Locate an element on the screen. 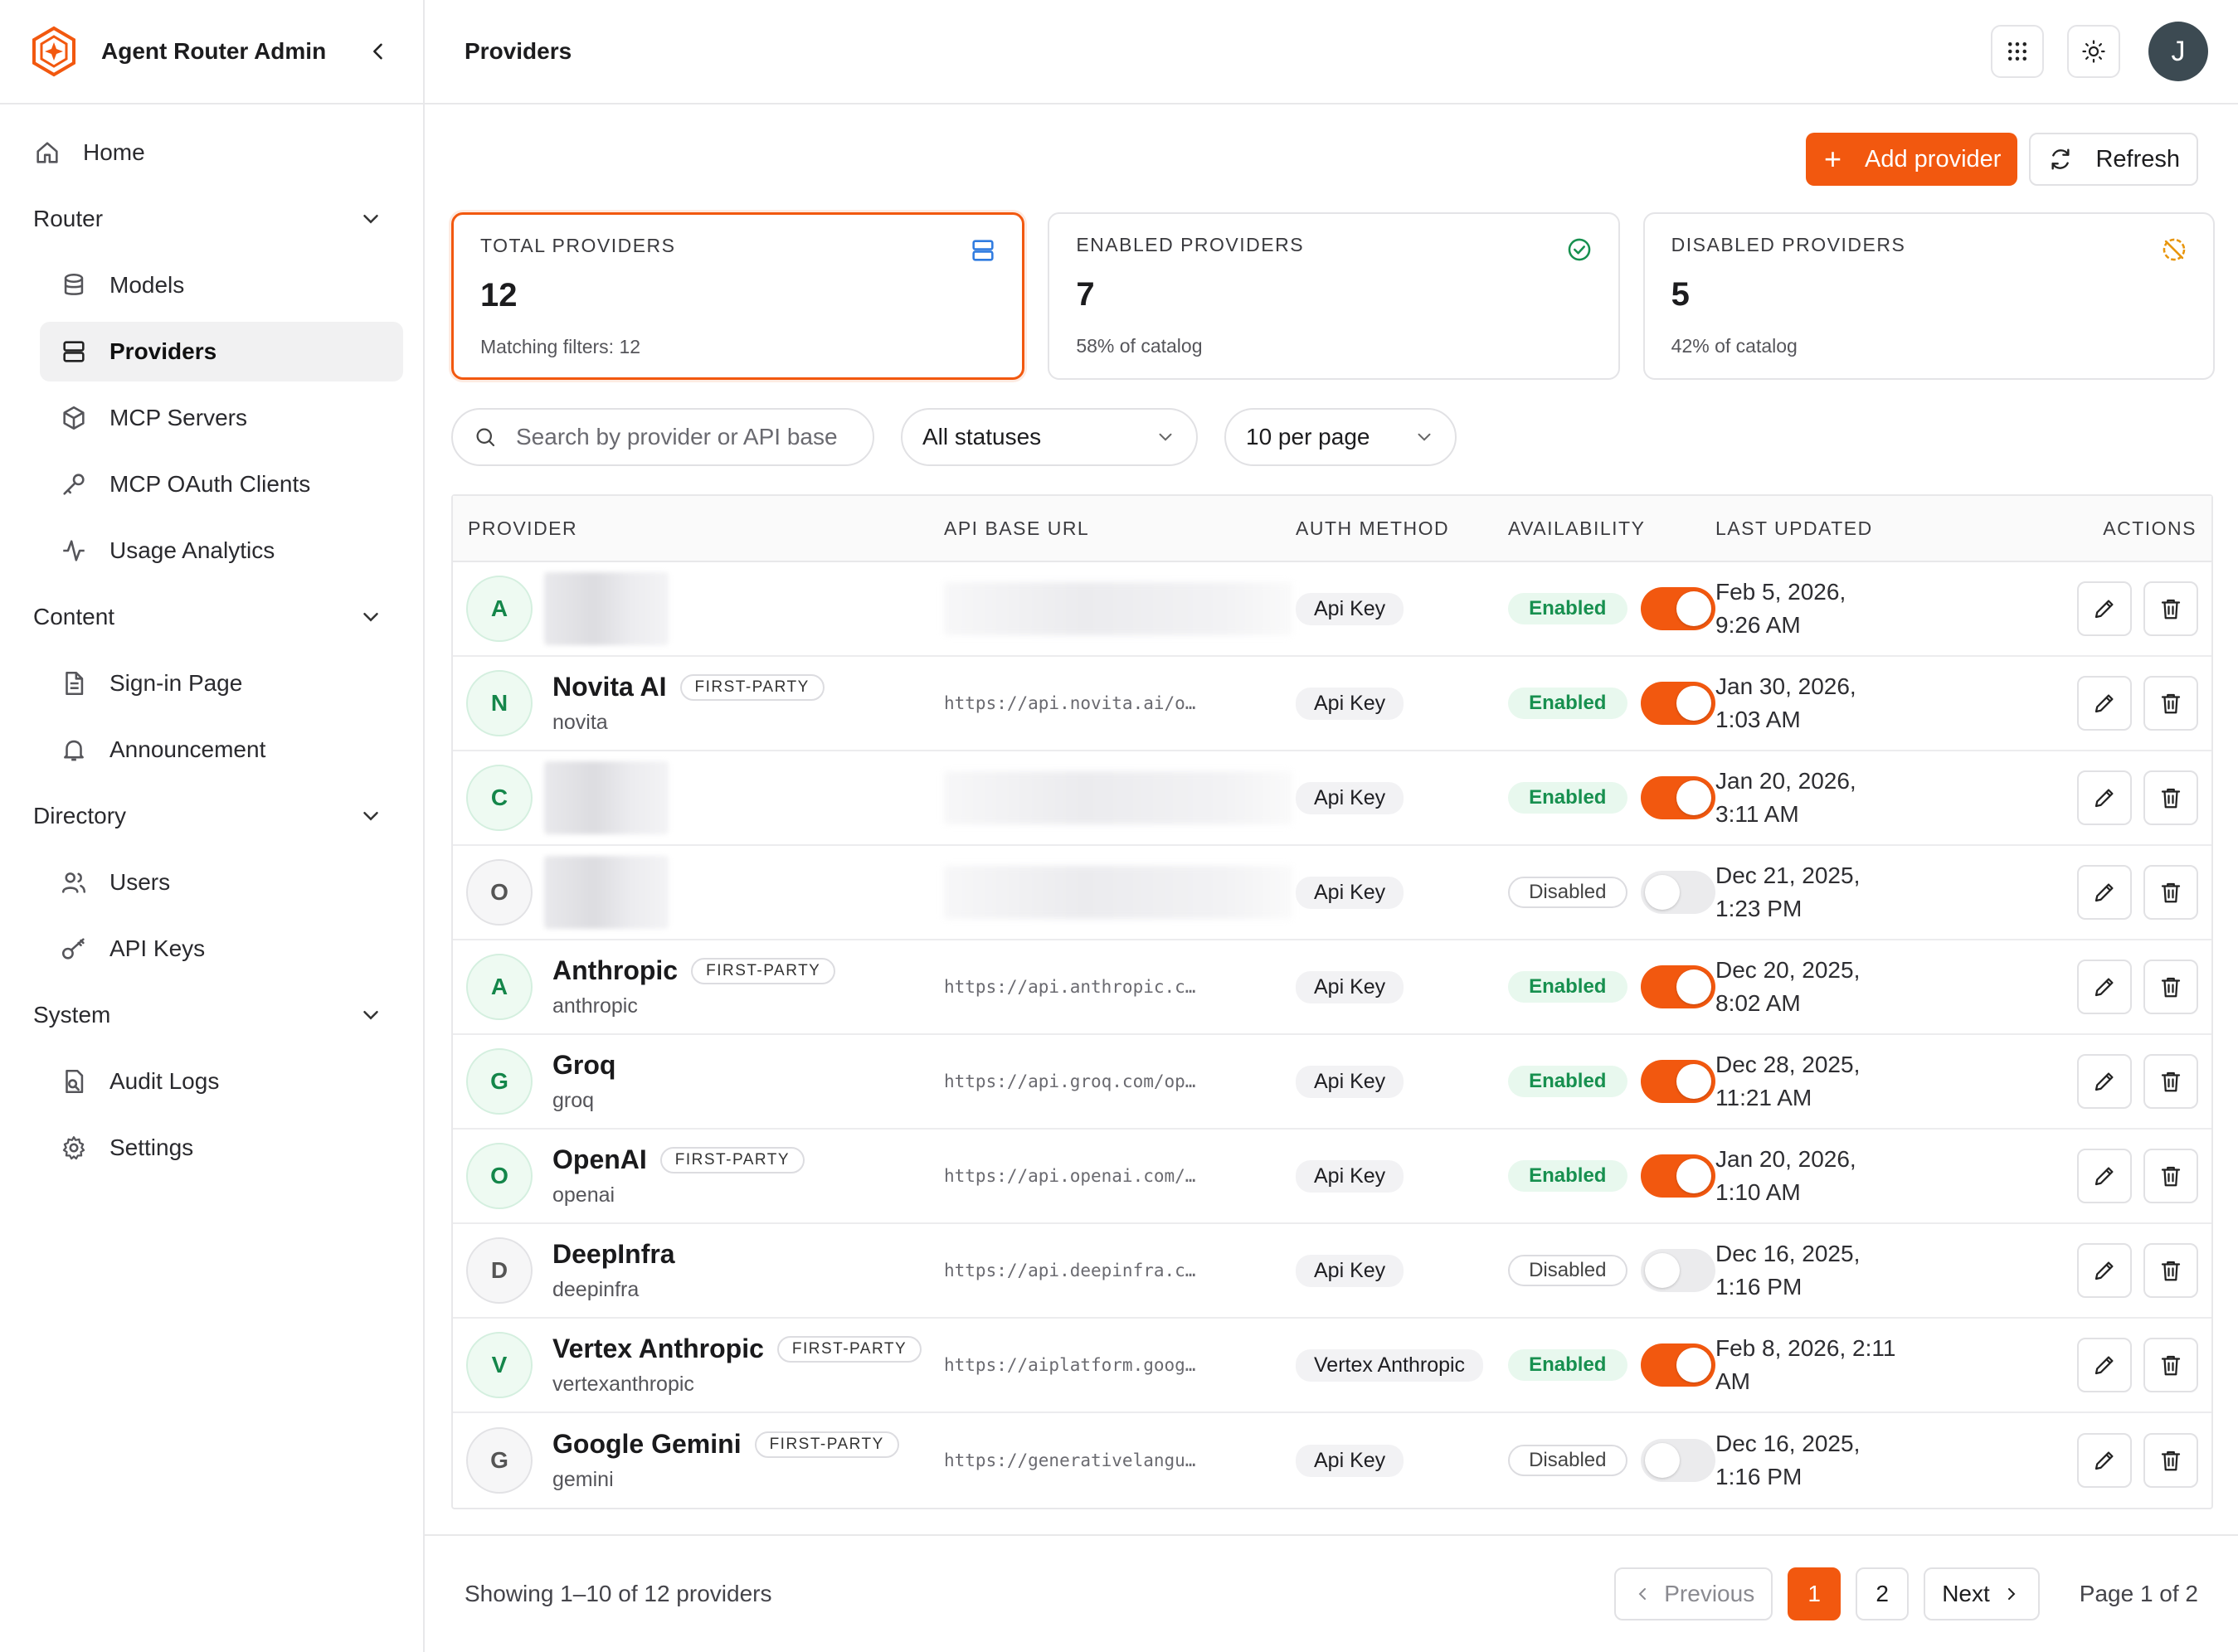  sidebar-item-usage-analytics: Usage Analytics is located at coordinates (221, 551).